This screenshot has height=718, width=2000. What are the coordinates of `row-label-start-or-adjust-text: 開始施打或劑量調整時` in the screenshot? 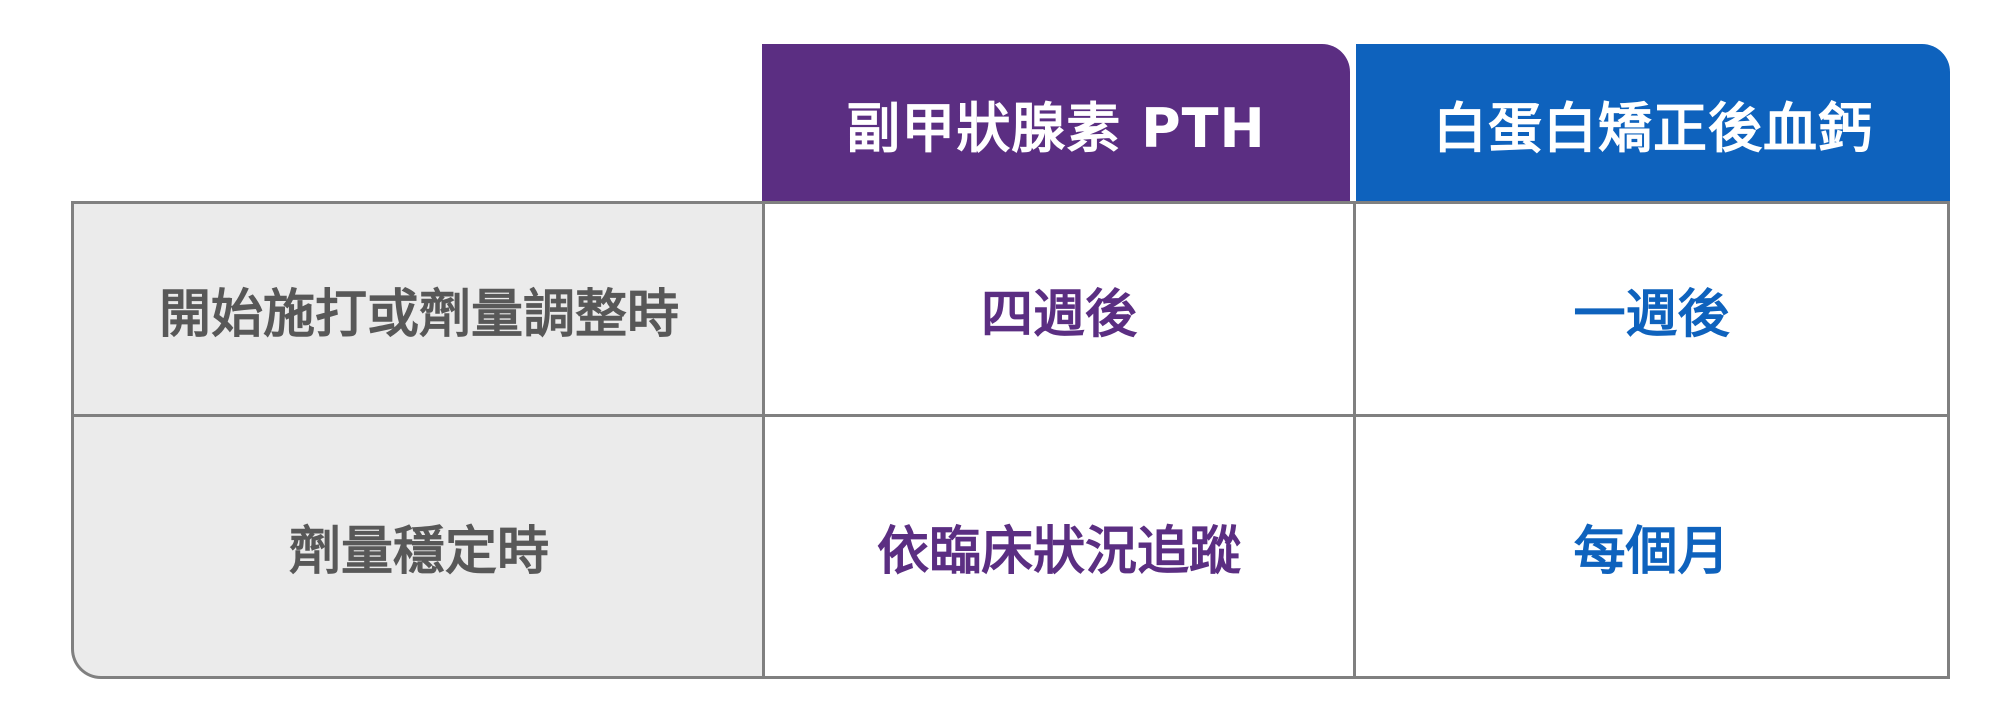 It's located at (418, 314).